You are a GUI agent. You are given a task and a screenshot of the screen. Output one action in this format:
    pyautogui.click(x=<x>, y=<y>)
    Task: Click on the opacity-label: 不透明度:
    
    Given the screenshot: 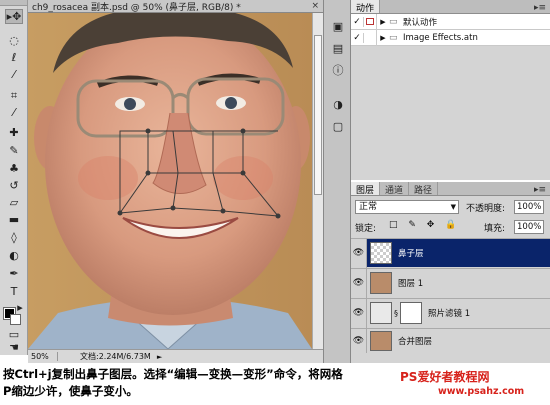 What is the action you would take?
    pyautogui.click(x=486, y=209)
    